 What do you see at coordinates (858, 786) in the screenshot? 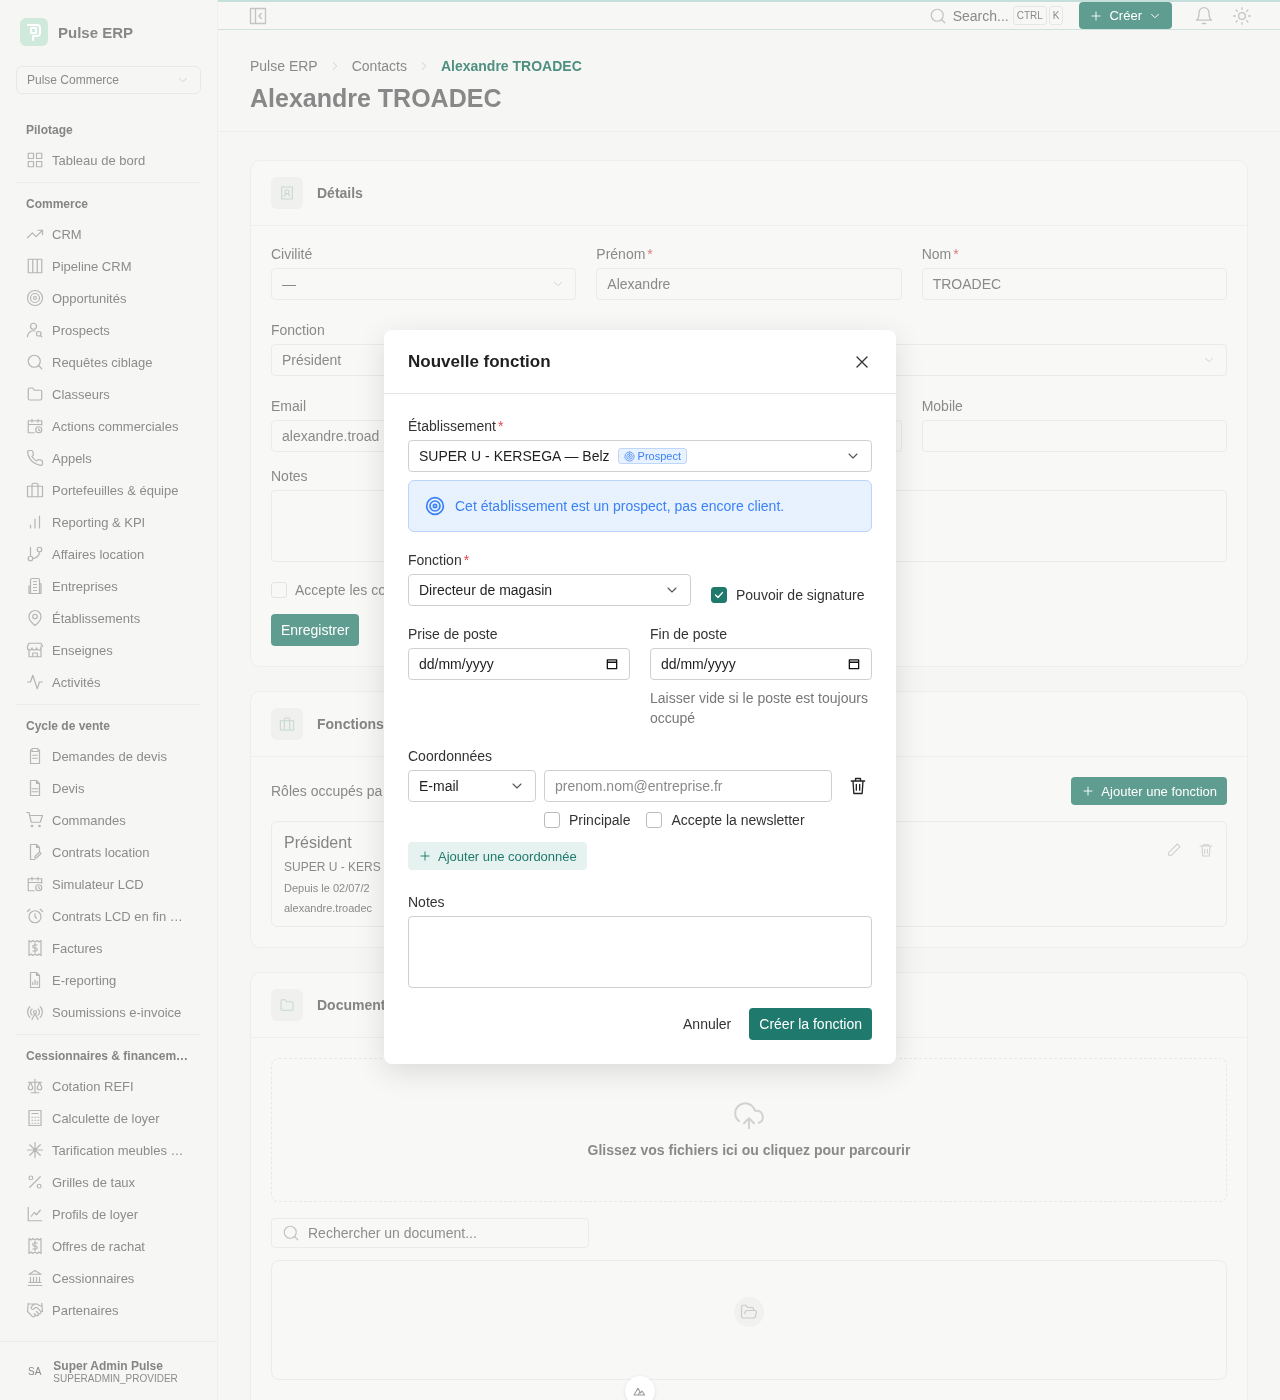
I see `trash-icon` at bounding box center [858, 786].